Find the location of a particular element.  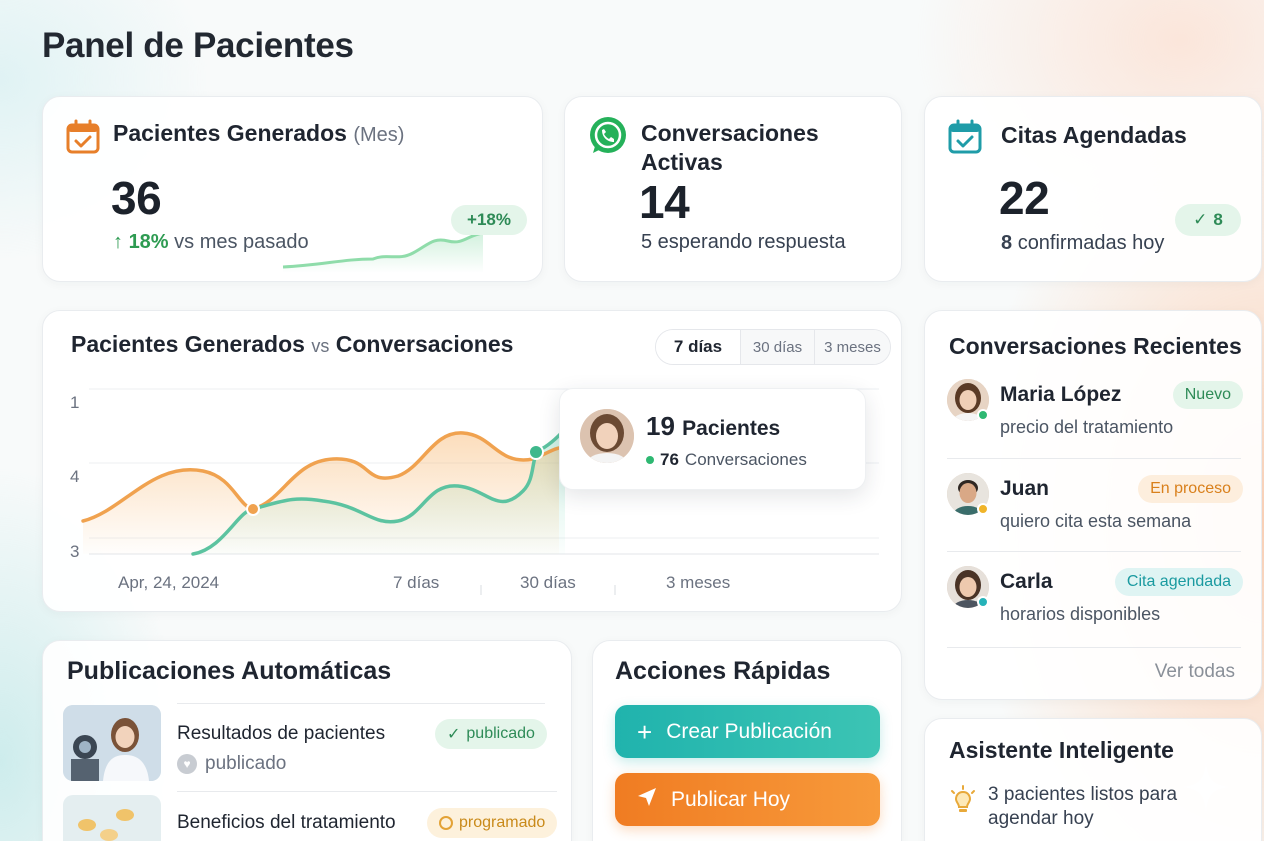

create-publication-button: + Crear Publicación is located at coordinates (747, 731).